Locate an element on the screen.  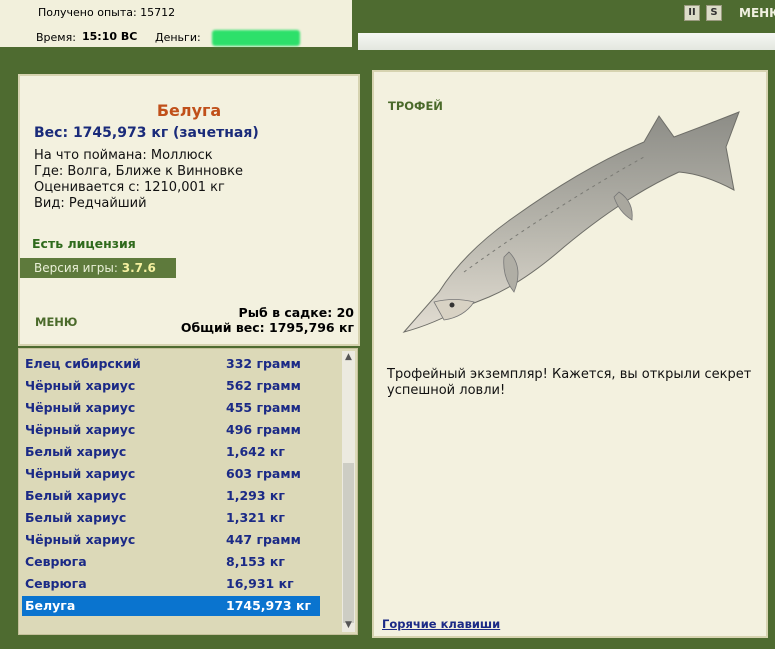
version-label: Версия игры: is located at coordinates (76, 268).